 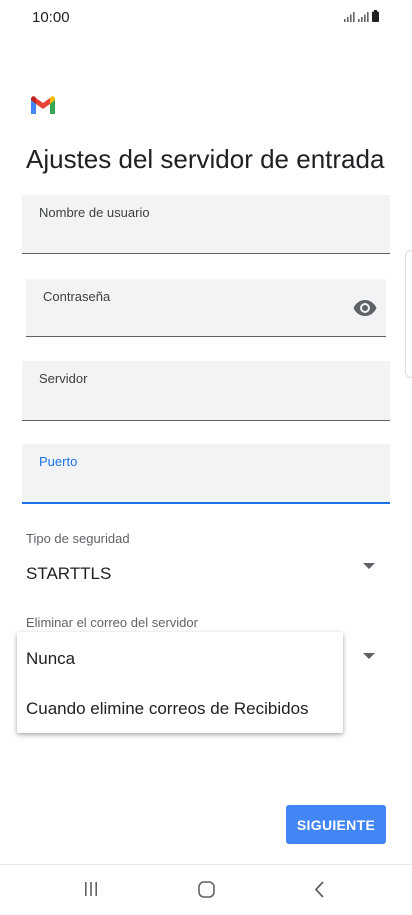 I want to click on home-icon, so click(x=206, y=889).